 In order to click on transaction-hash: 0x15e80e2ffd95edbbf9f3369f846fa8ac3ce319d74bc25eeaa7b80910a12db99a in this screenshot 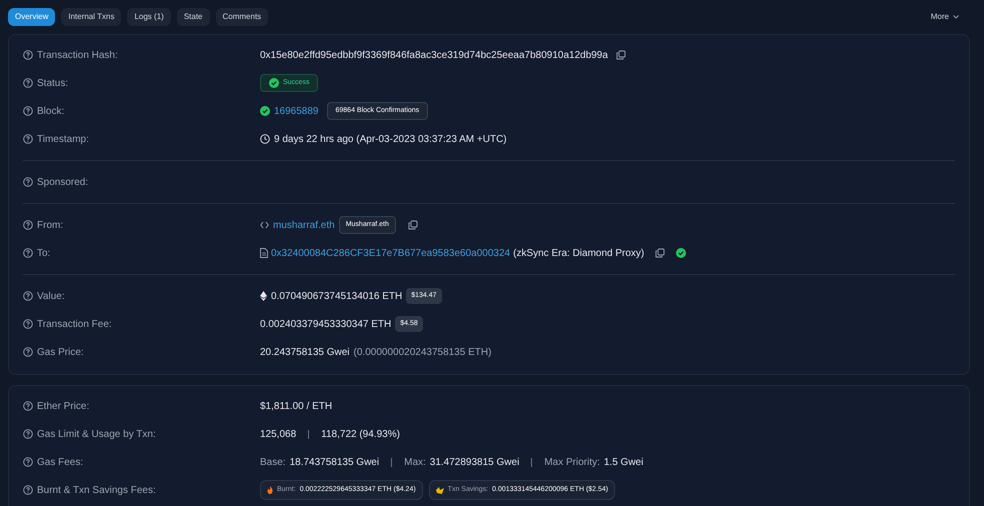, I will do `click(434, 55)`.